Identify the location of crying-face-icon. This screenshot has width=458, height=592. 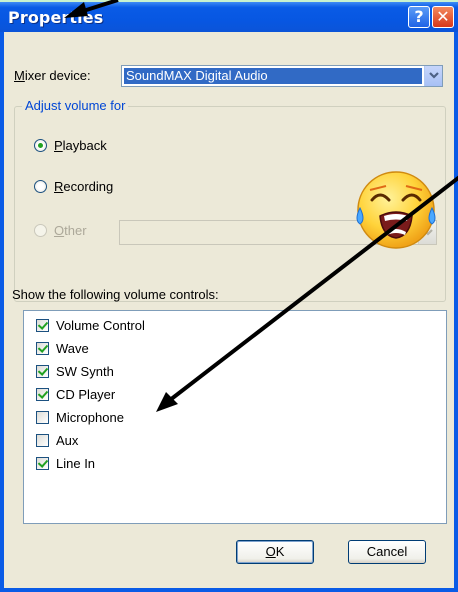
(396, 210).